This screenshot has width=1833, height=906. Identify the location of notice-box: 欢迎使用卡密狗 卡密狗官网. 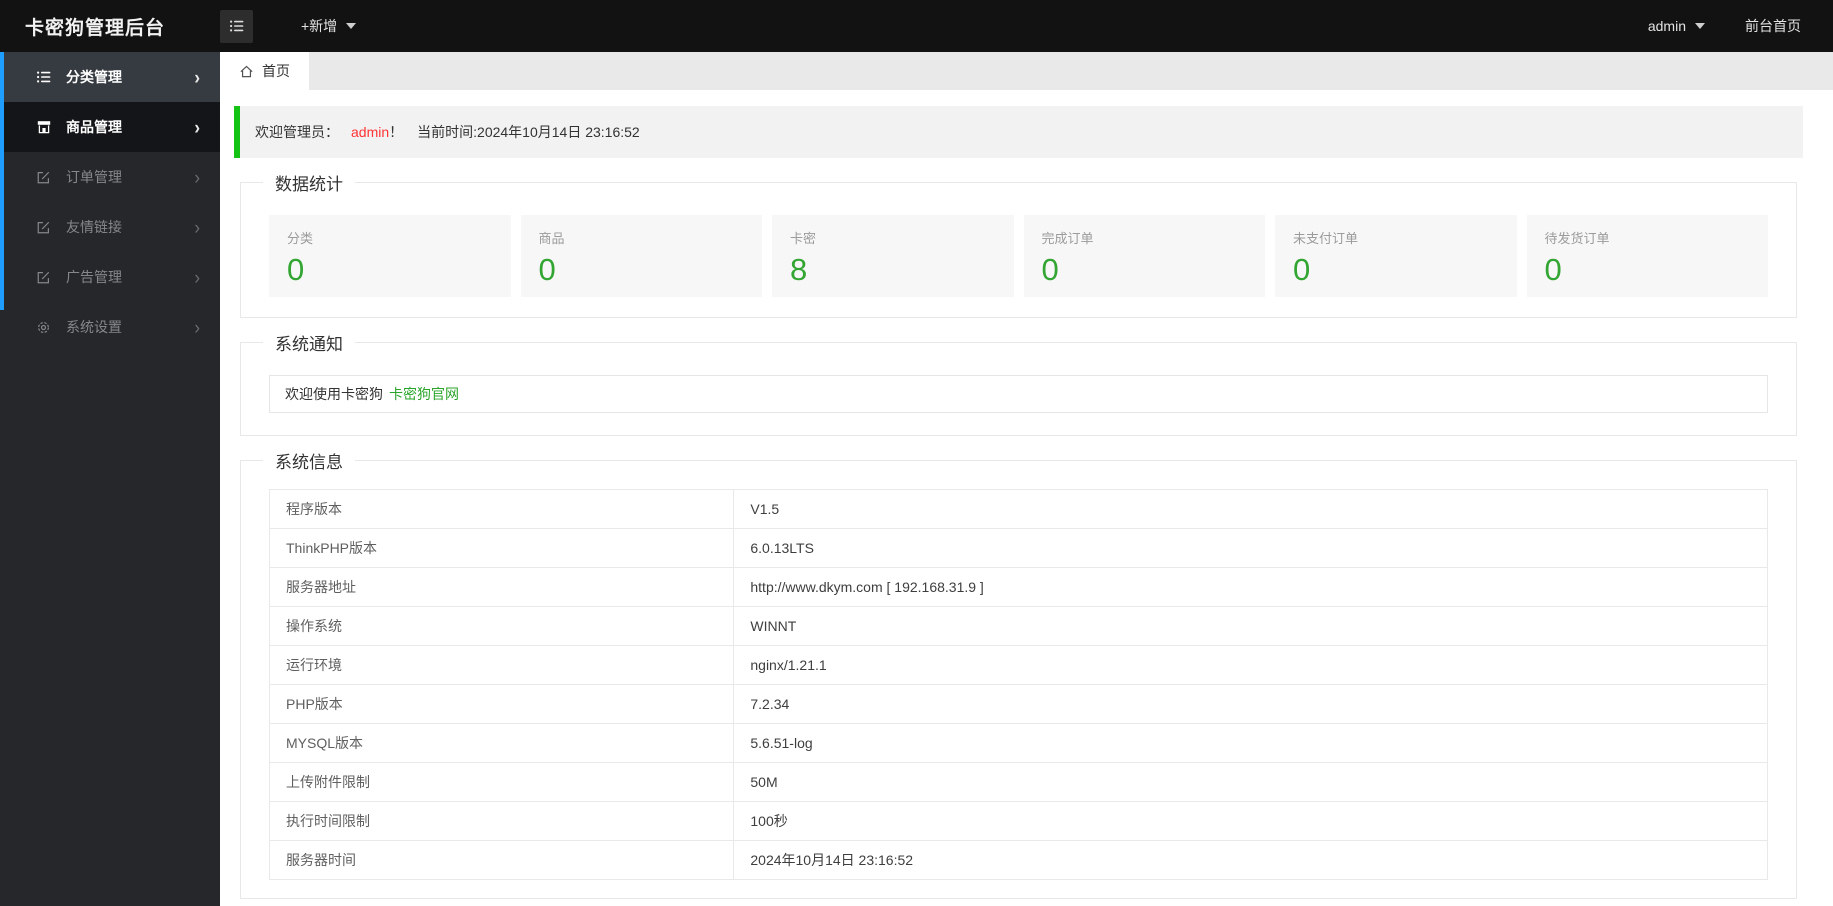
(1018, 394).